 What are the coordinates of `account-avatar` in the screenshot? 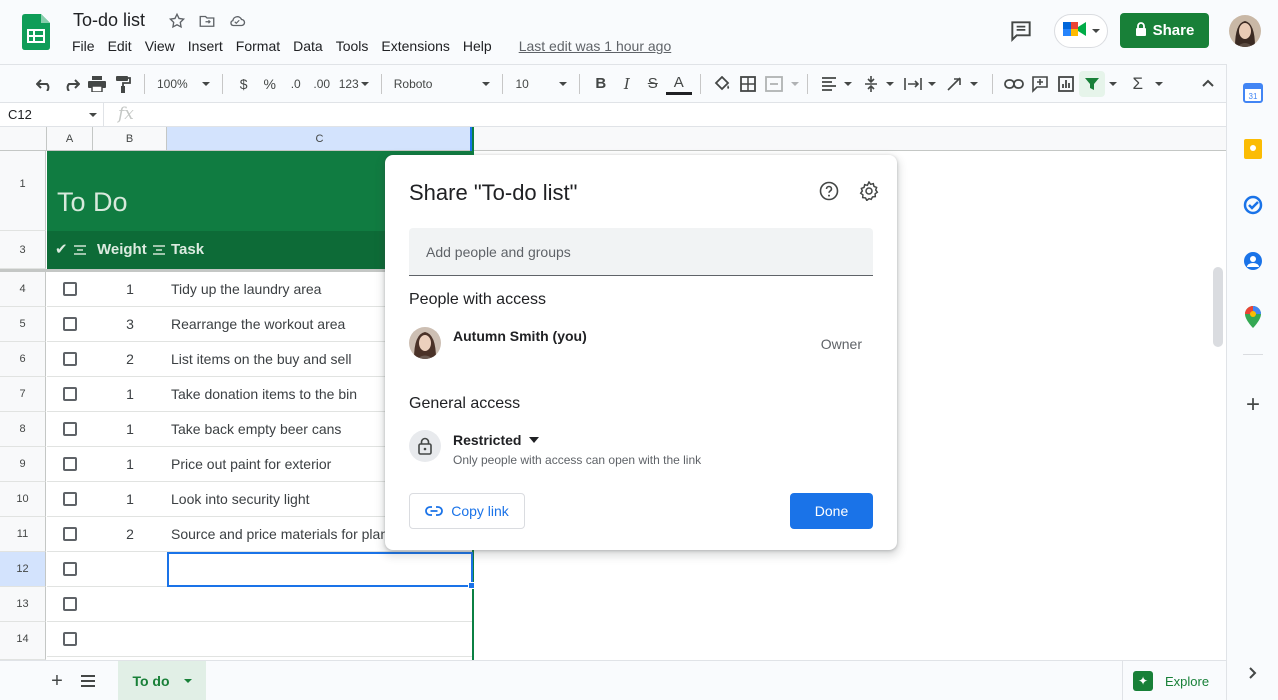 It's located at (1245, 31).